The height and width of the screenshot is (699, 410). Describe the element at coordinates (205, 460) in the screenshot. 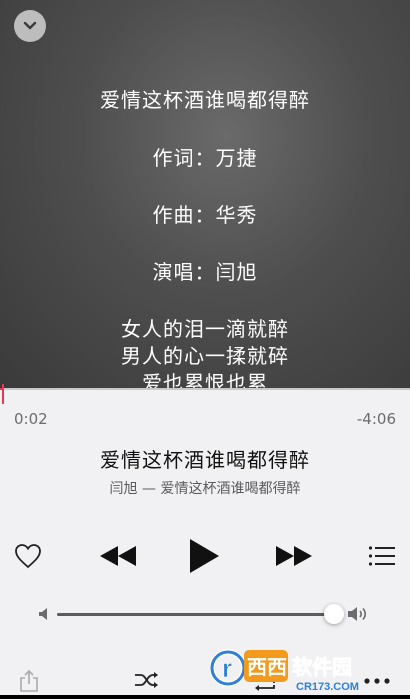

I see `song-title: 爱情这杯酒谁喝都得醉` at that location.